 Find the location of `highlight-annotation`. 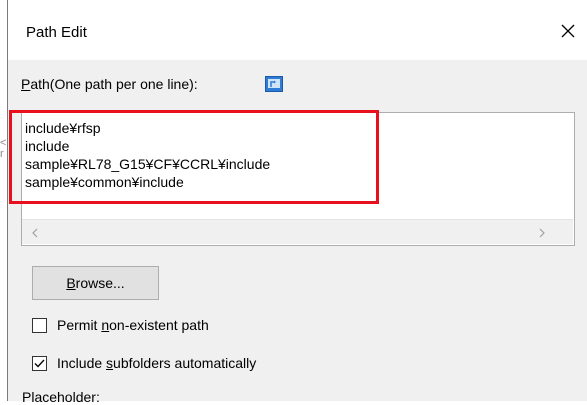

highlight-annotation is located at coordinates (194, 157).